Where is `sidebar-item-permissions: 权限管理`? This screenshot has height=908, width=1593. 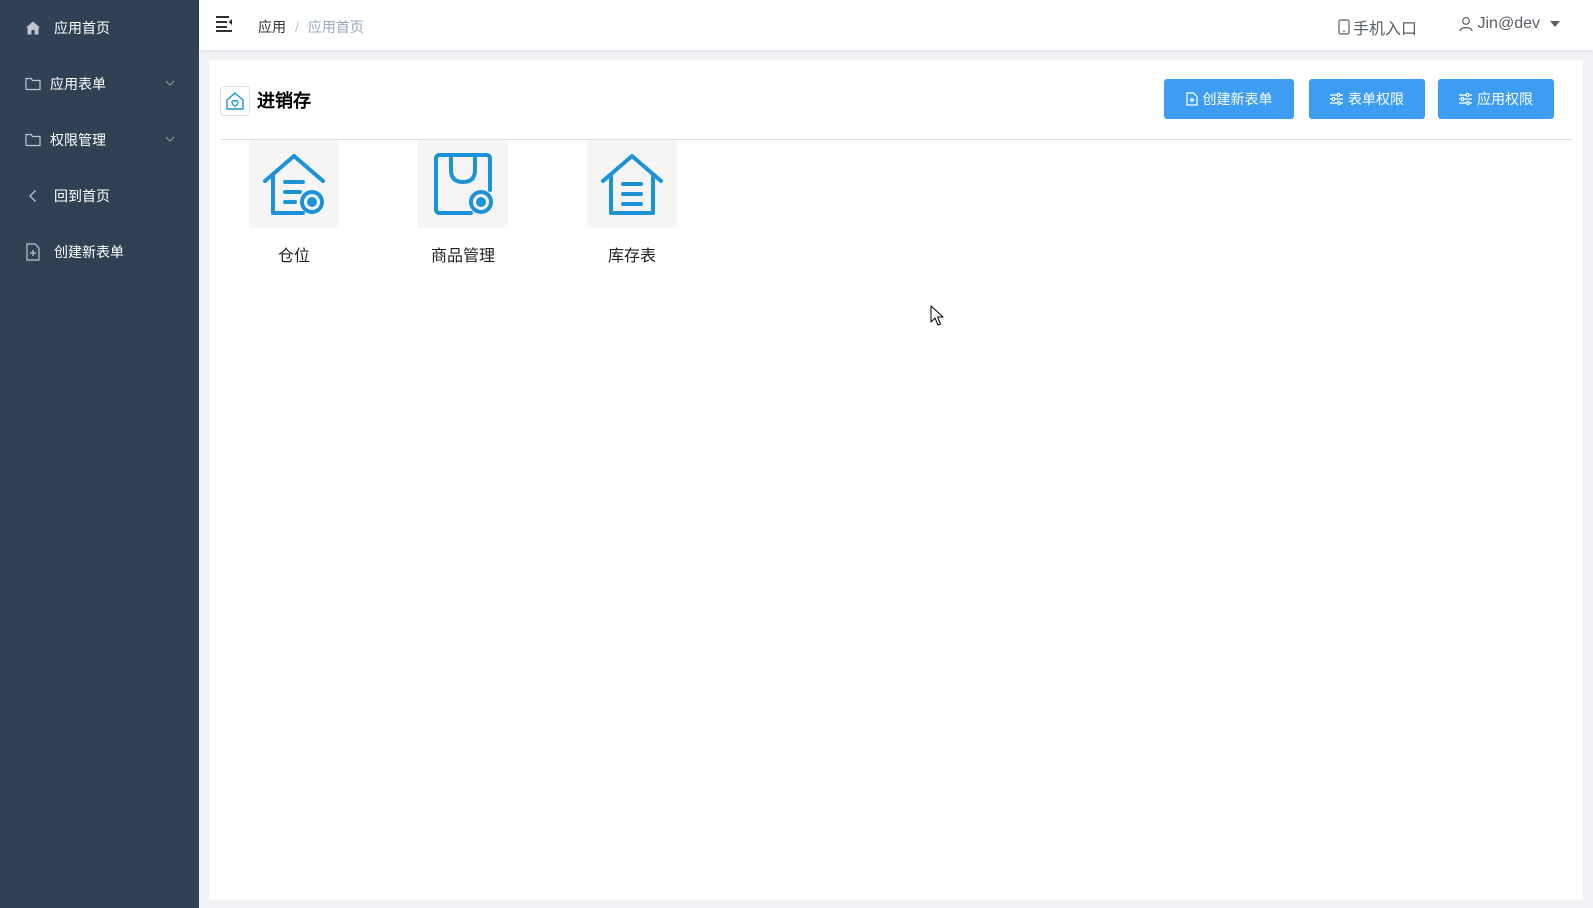
sidebar-item-permissions: 权限管理 is located at coordinates (99, 140).